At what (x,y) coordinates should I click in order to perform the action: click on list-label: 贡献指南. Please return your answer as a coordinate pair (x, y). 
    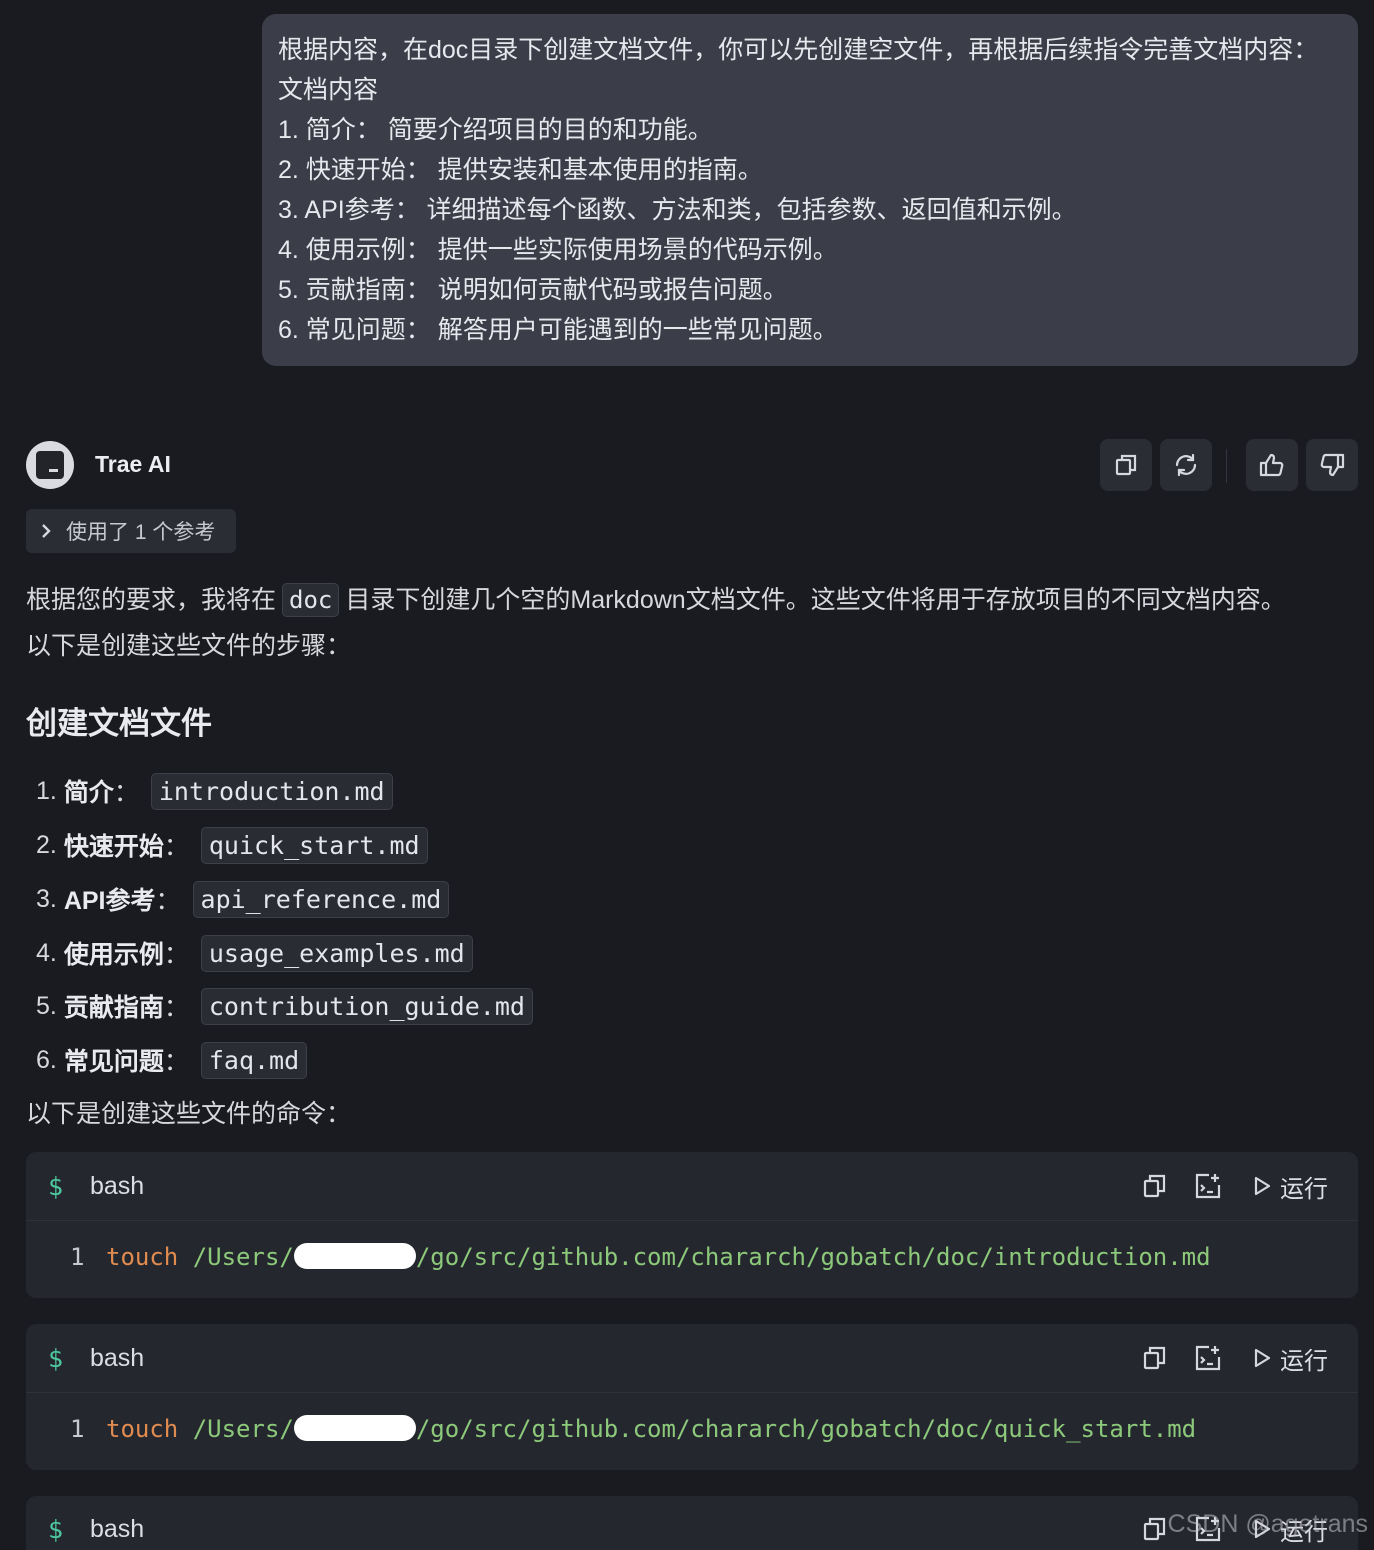
    Looking at the image, I should click on (113, 1008).